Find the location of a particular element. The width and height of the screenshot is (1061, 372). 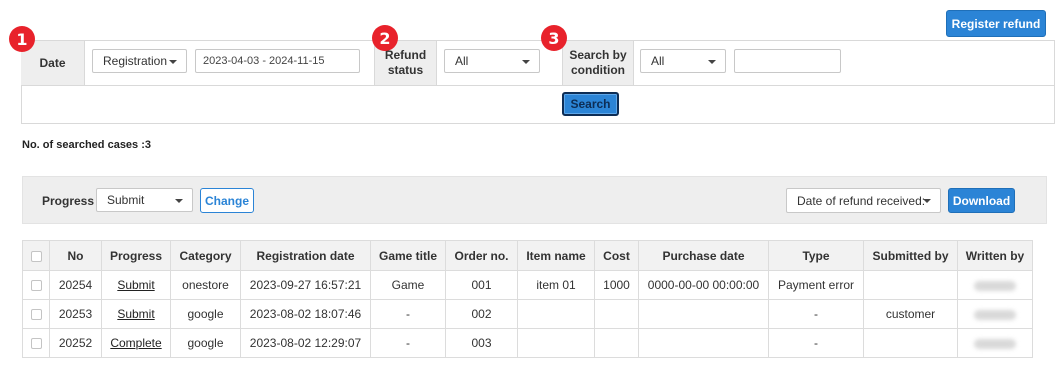

cell-progress: Complete is located at coordinates (136, 343).